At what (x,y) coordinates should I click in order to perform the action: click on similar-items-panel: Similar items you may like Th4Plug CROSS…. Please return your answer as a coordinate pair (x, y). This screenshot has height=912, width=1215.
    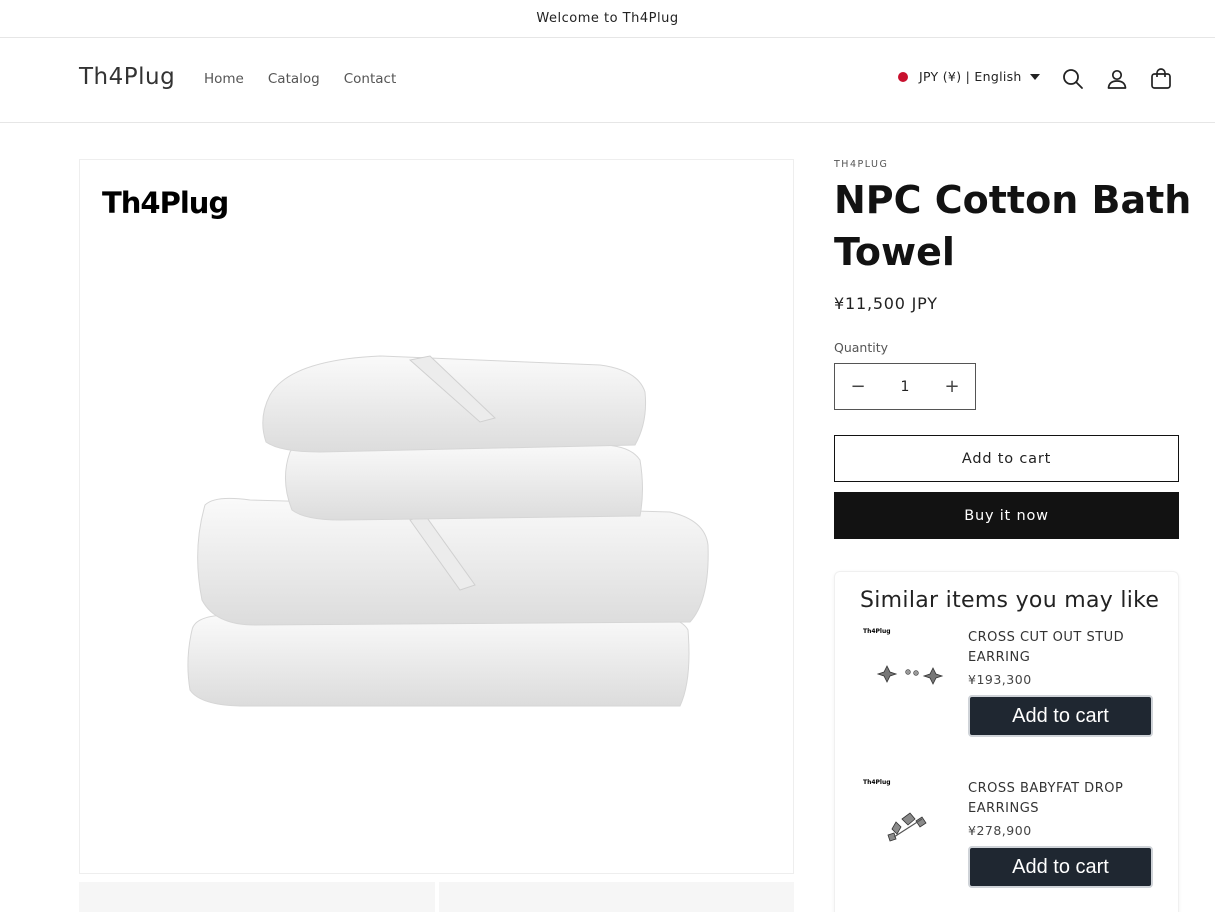
    Looking at the image, I should click on (1006, 741).